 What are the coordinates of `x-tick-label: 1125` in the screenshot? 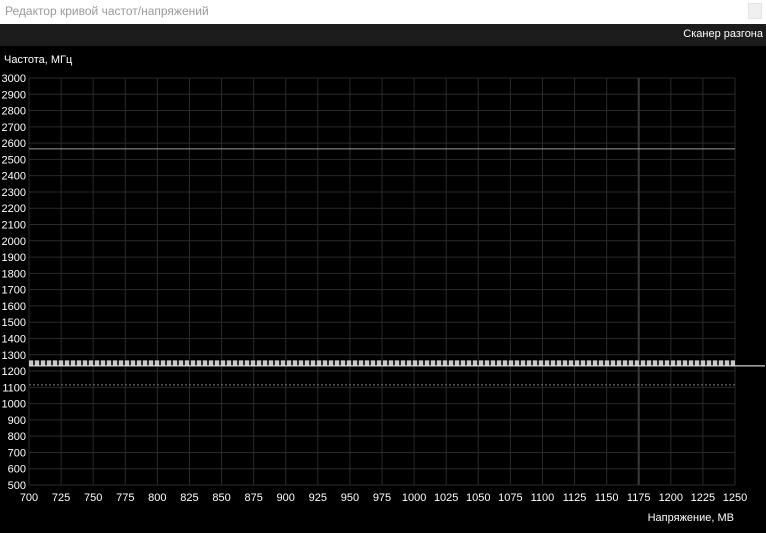 It's located at (575, 498).